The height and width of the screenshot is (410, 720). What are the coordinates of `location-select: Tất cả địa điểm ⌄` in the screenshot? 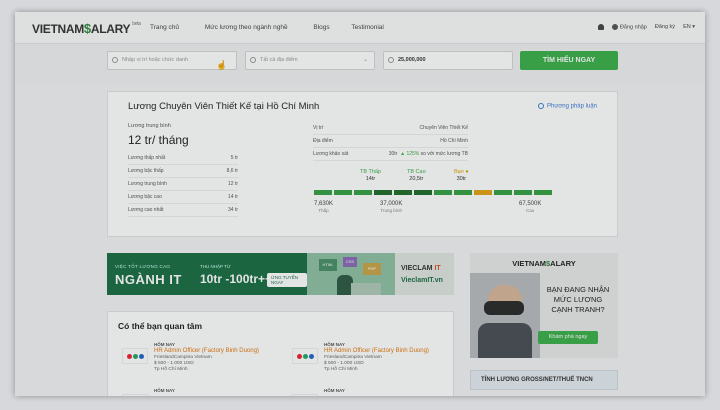 It's located at (310, 60).